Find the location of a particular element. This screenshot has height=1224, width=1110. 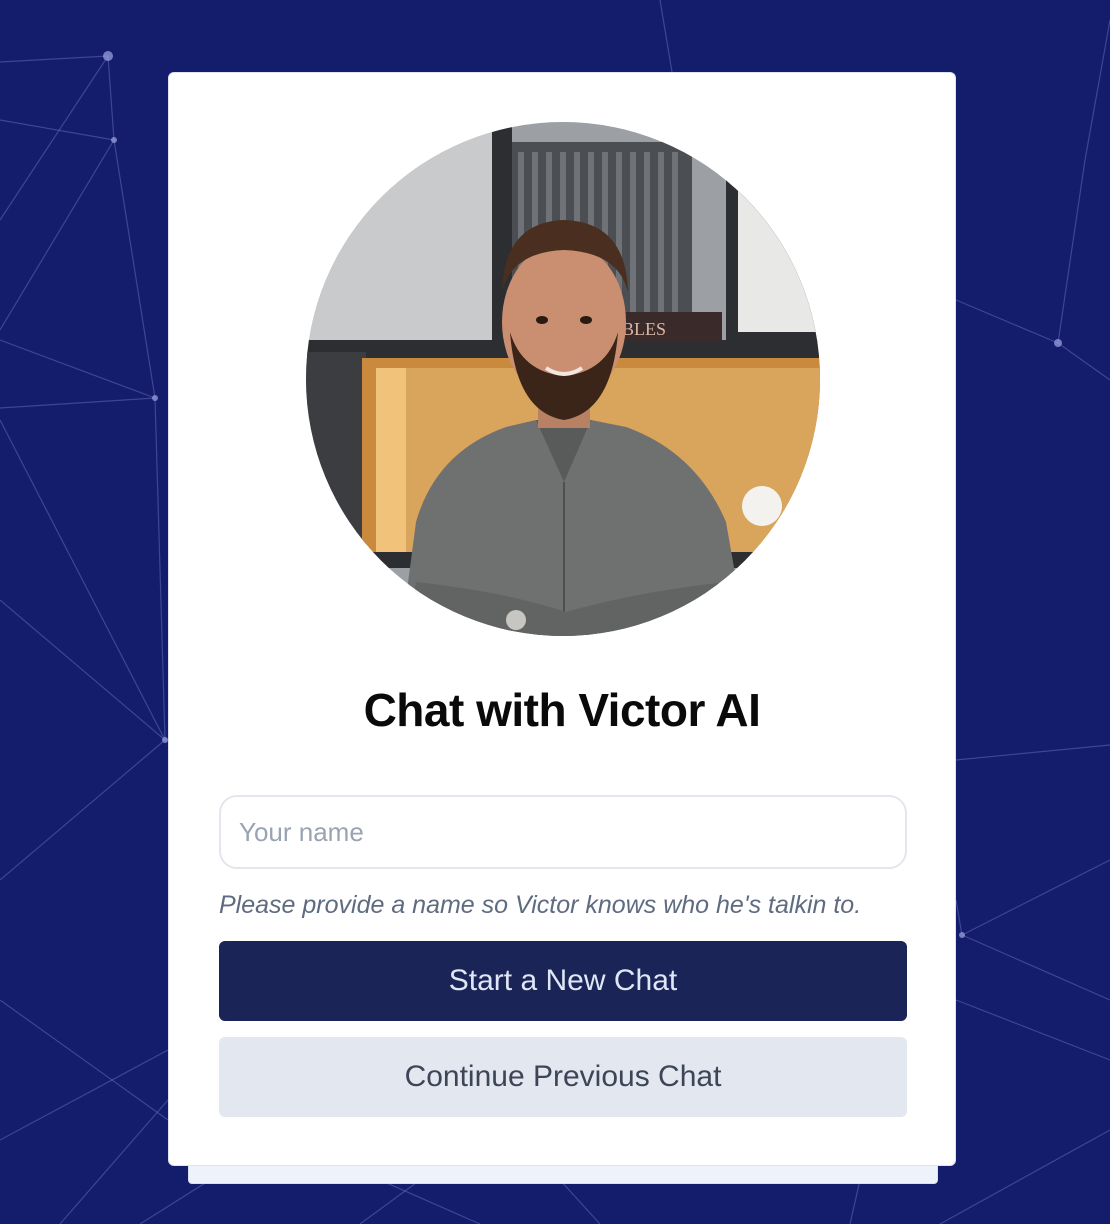

name-input is located at coordinates (563, 832).